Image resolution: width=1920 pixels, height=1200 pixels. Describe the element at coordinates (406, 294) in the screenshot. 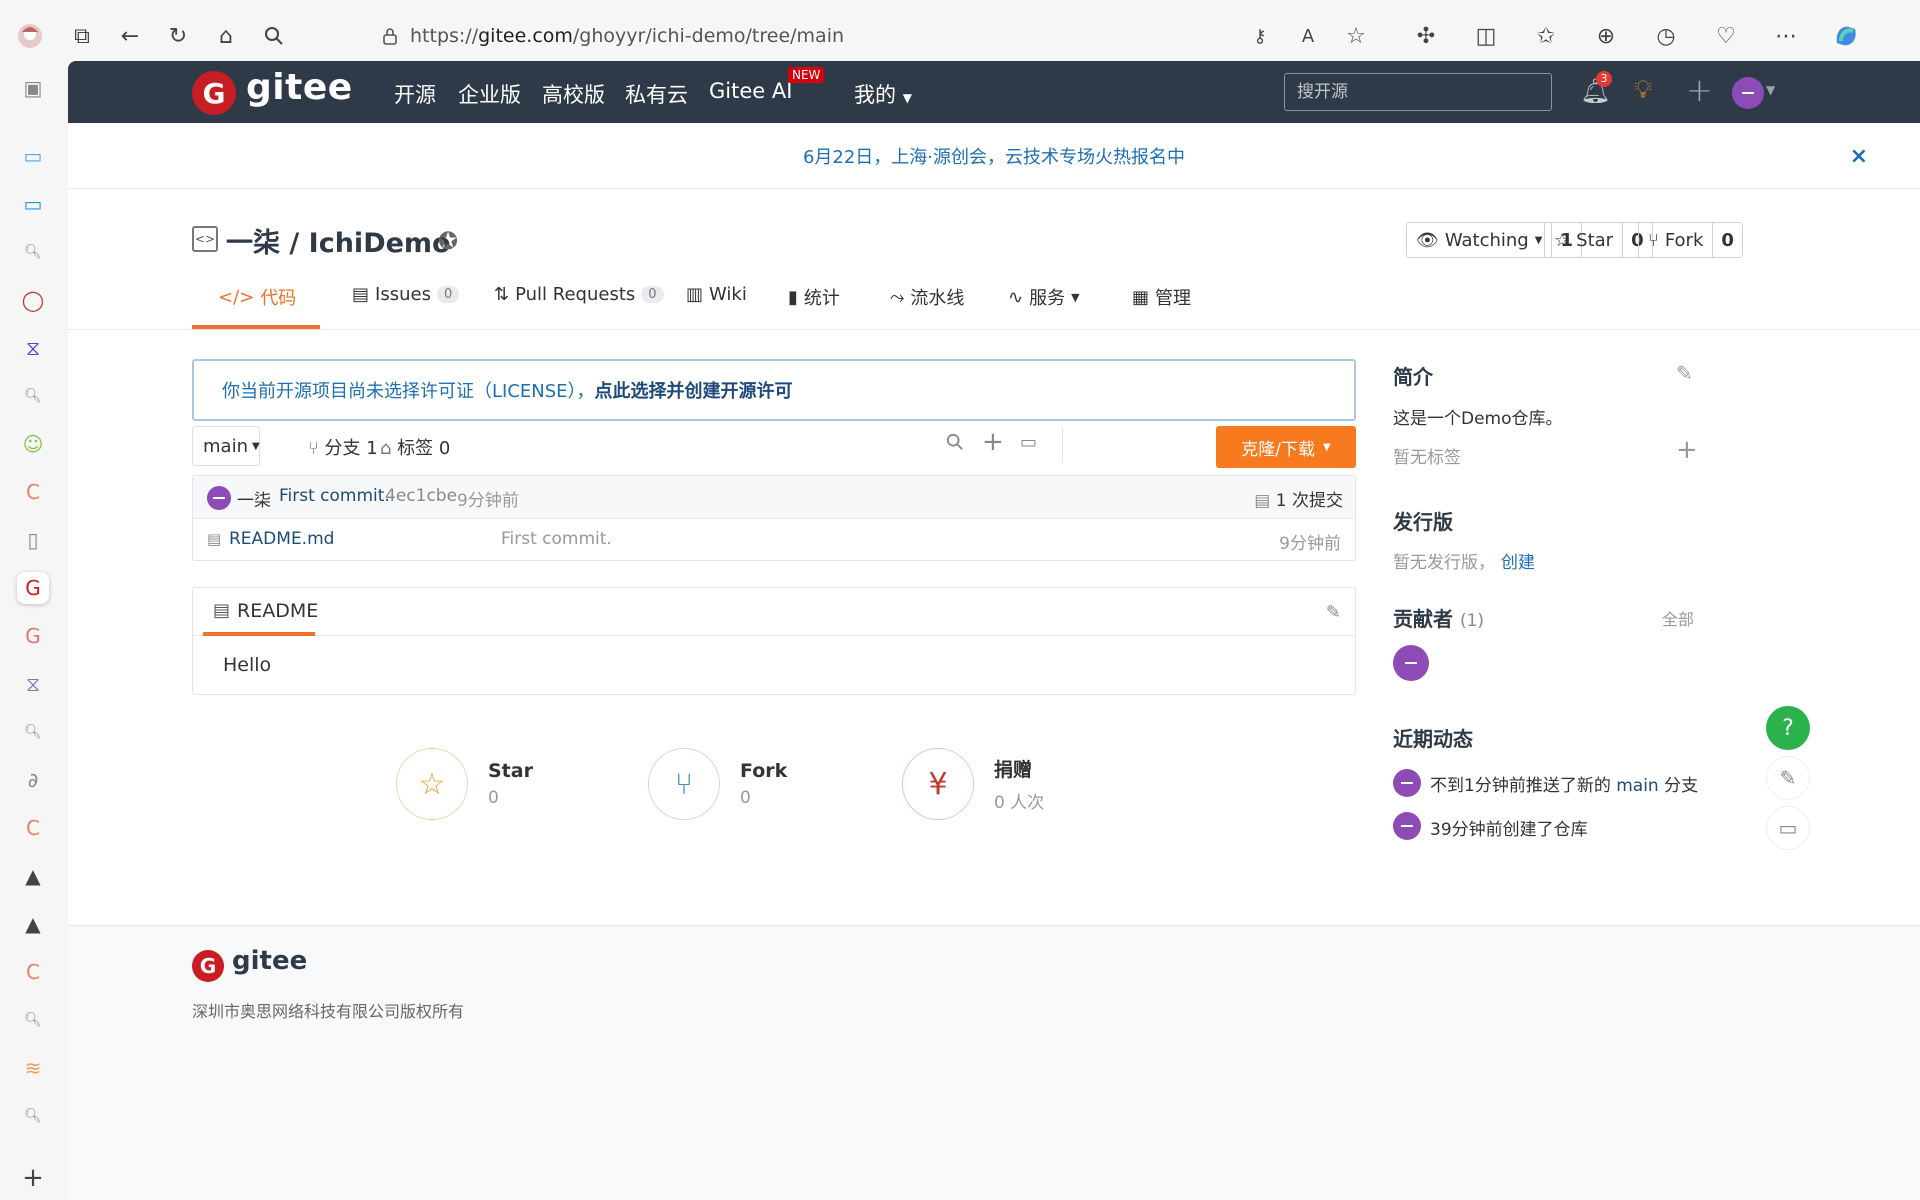

I see `tab-issues: ▤ Issues 0` at that location.